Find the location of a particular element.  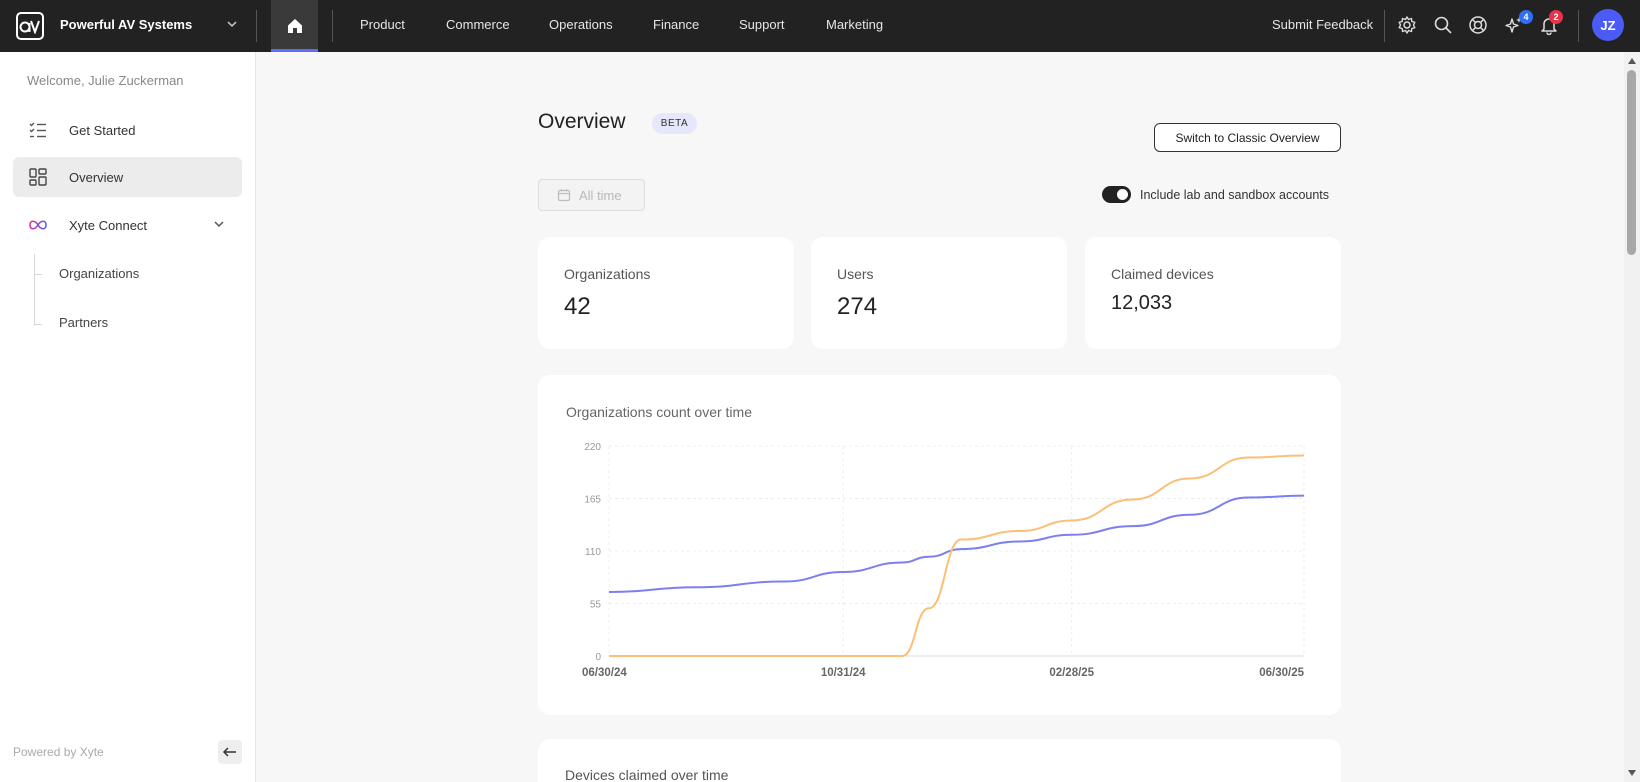

x-tick-label: 10/31/24 is located at coordinates (843, 673).